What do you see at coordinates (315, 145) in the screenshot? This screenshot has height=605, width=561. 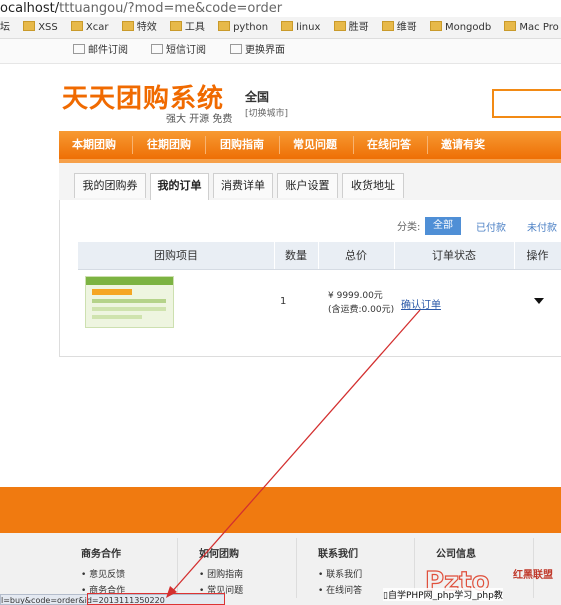 I see `nav-faq: 常见问题` at bounding box center [315, 145].